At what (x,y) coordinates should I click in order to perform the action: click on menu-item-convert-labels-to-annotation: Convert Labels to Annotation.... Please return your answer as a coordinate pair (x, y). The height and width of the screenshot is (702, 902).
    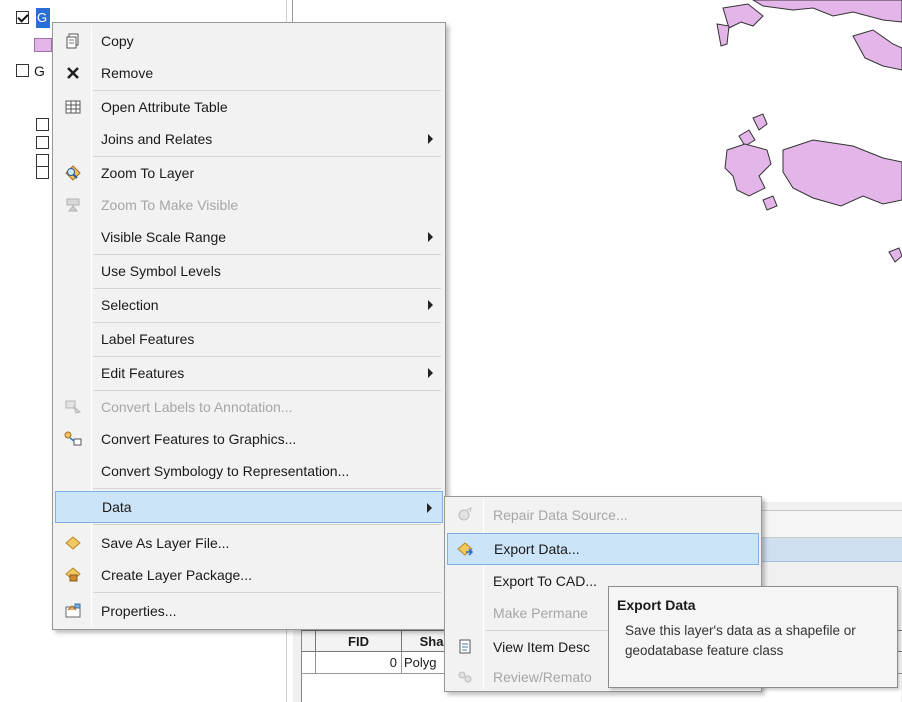
    Looking at the image, I should click on (249, 407).